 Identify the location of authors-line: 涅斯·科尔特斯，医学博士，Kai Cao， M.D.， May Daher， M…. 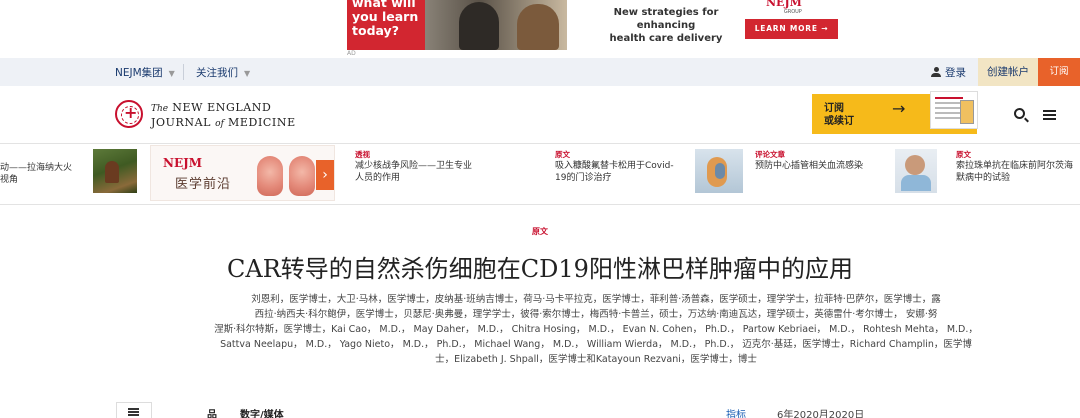
(596, 329).